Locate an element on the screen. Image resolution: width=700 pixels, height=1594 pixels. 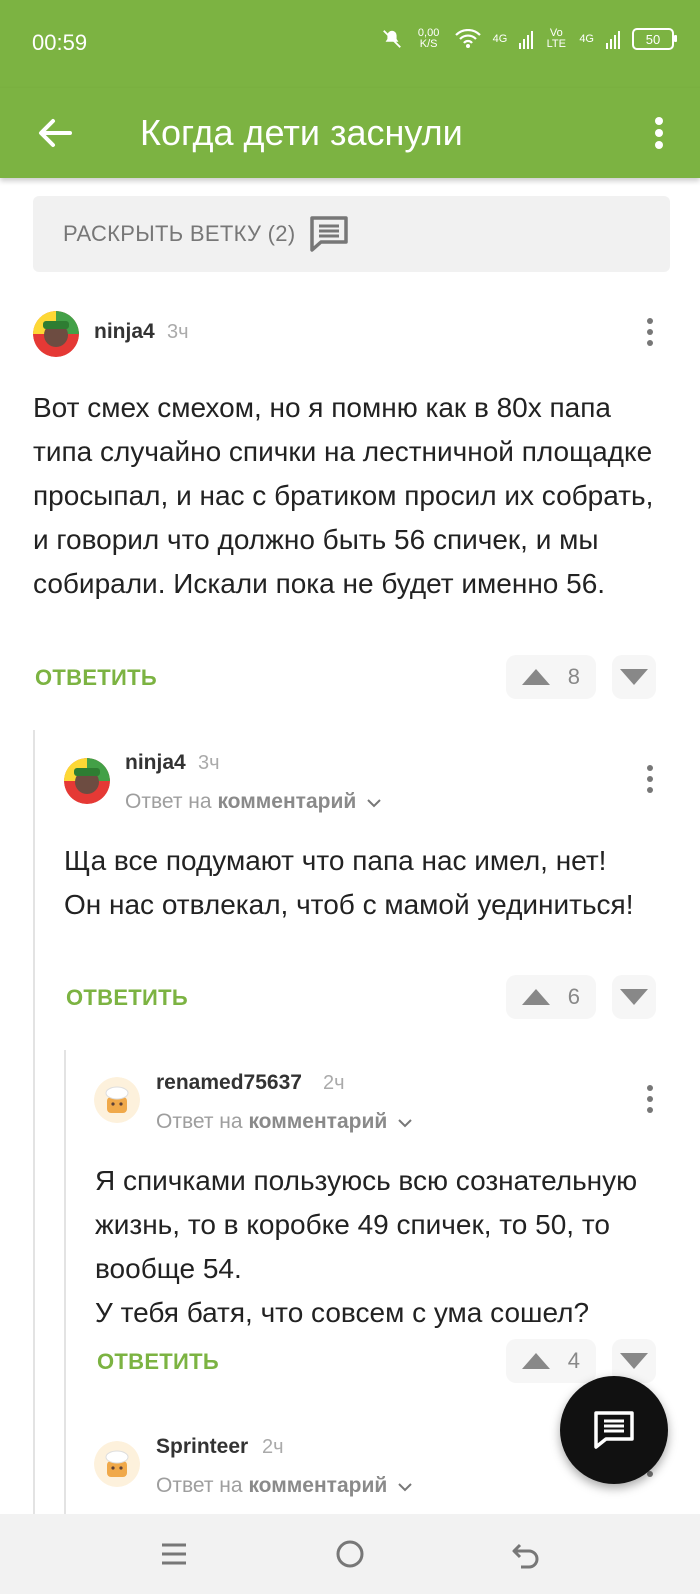
app-bar: Когда дети заснули is located at coordinates (350, 133).